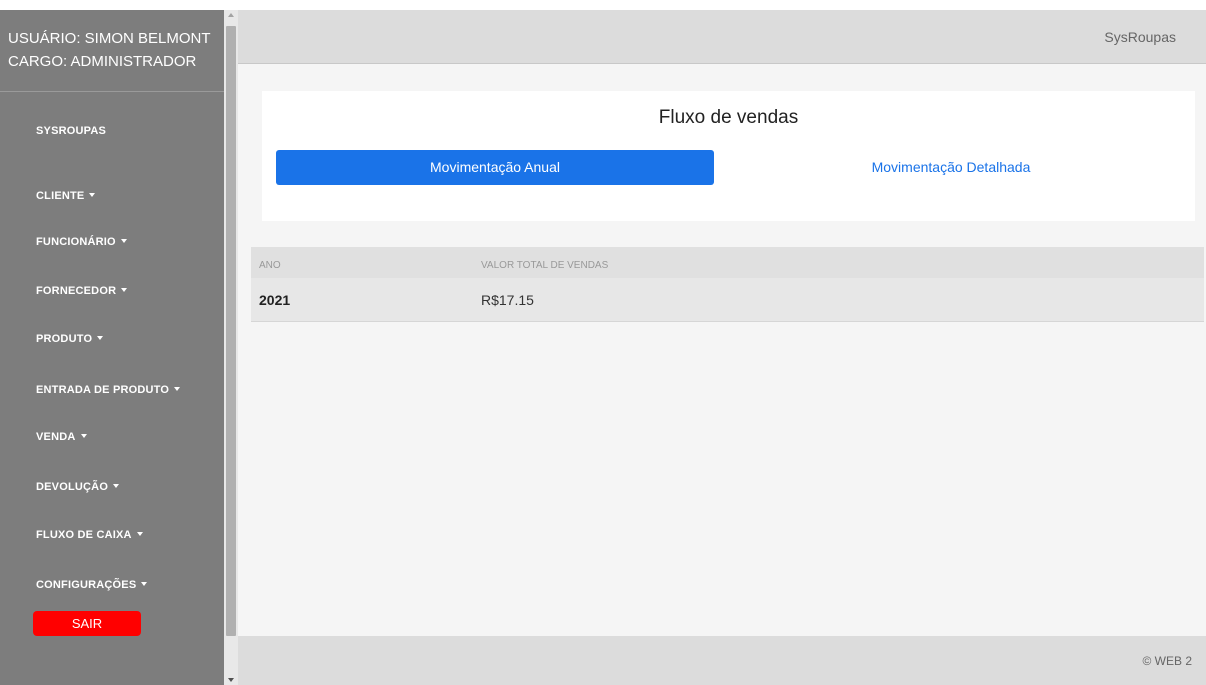  What do you see at coordinates (76, 242) in the screenshot?
I see `sidebar-item-label: FUNCIONÁRIO` at bounding box center [76, 242].